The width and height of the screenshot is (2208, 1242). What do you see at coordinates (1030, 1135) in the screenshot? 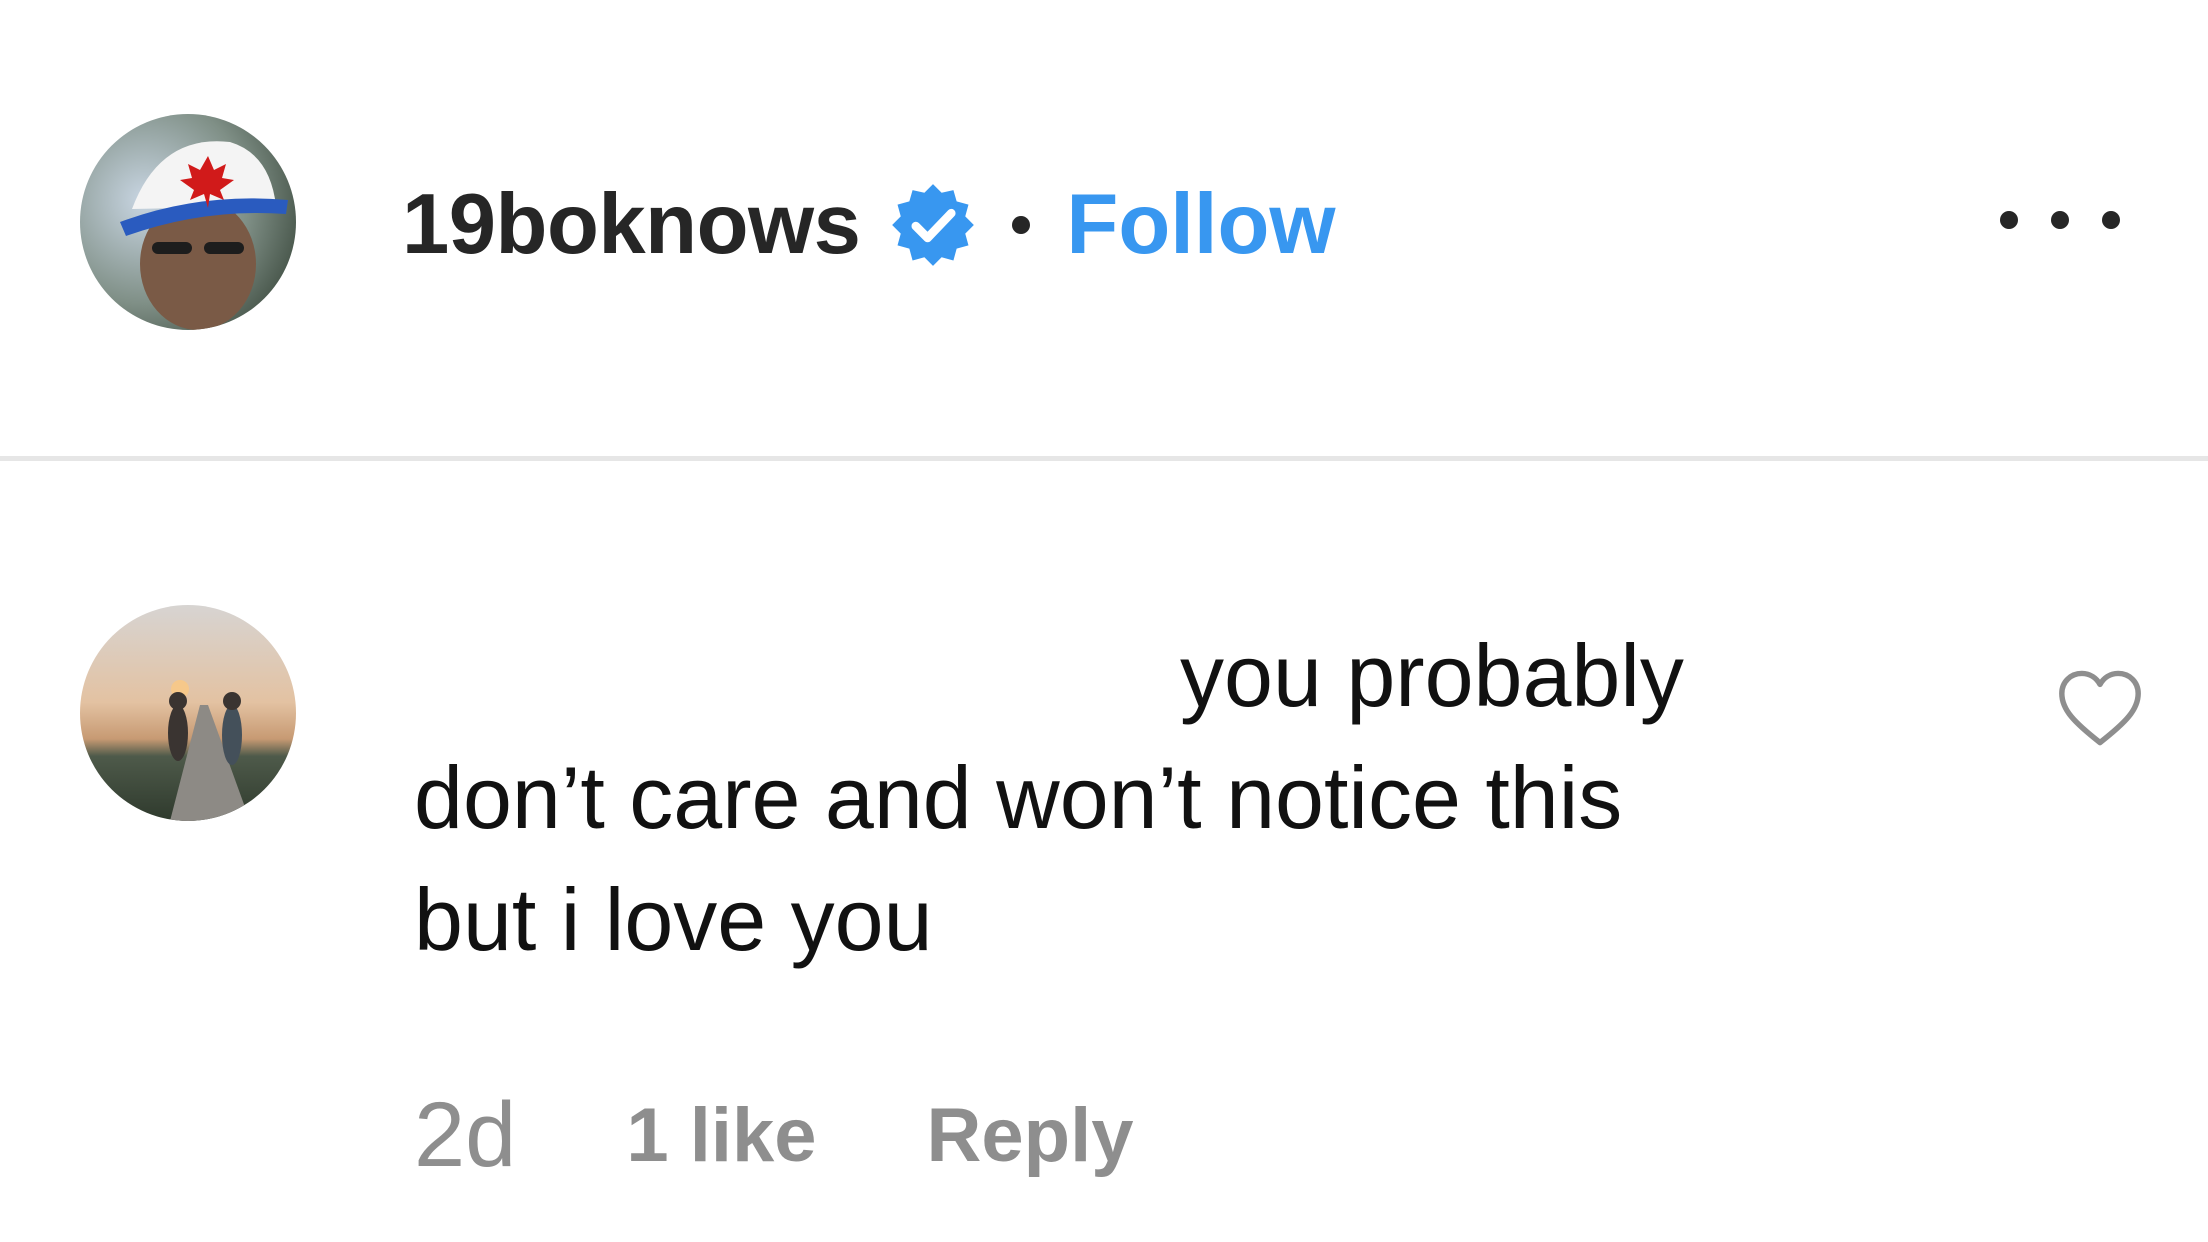
I see `reply-button: Reply` at bounding box center [1030, 1135].